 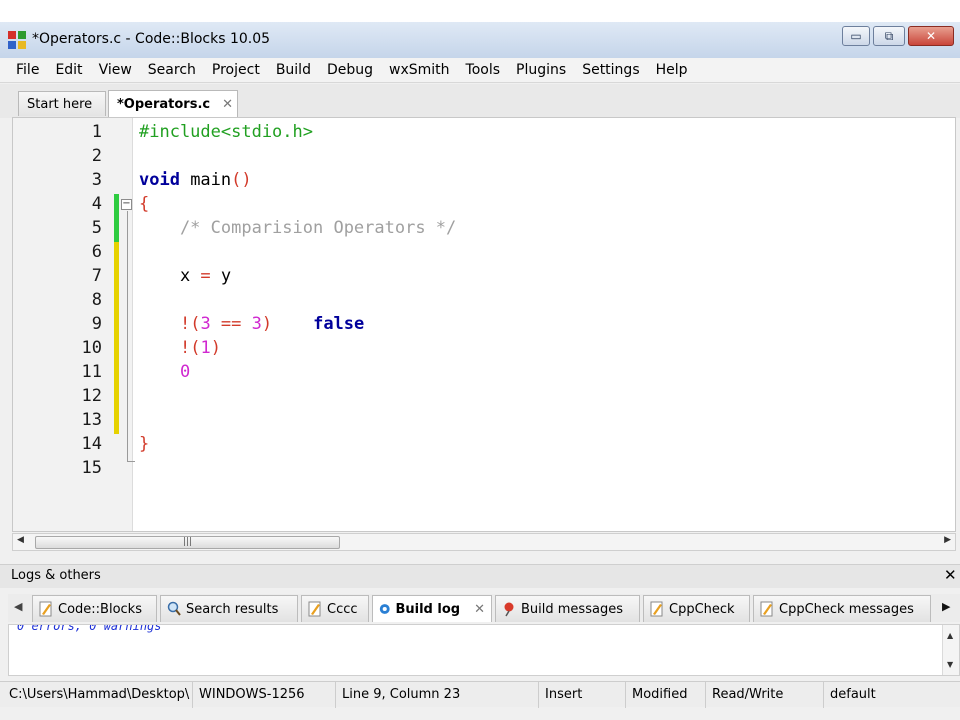 What do you see at coordinates (947, 540) in the screenshot?
I see `scroll-right-icon: ▶` at bounding box center [947, 540].